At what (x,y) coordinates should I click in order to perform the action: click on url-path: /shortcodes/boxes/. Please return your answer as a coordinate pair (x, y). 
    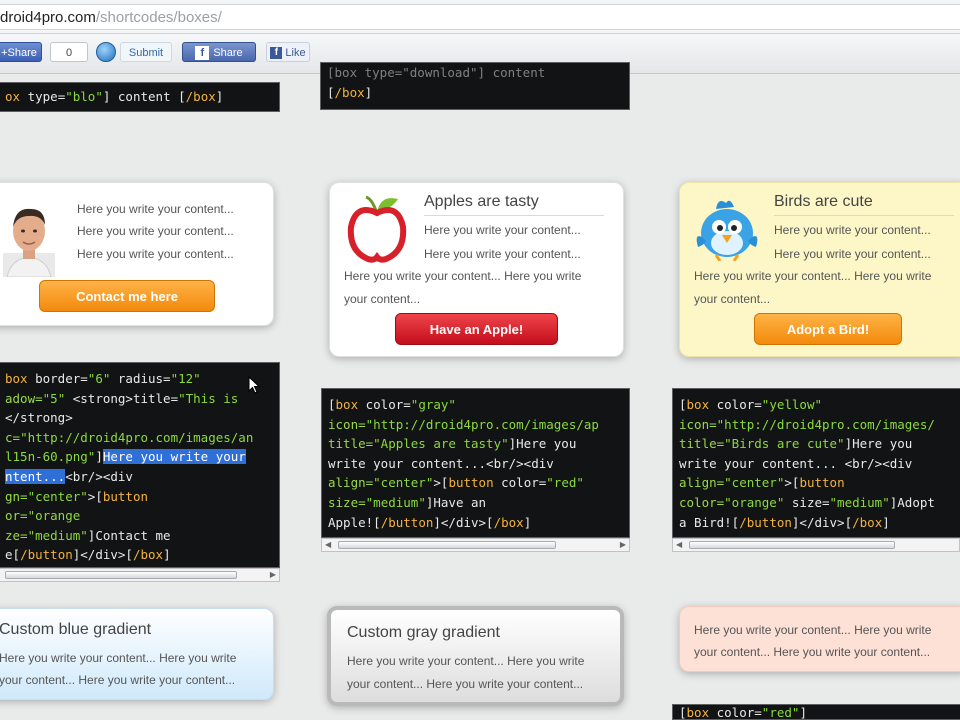
    Looking at the image, I should click on (158, 17).